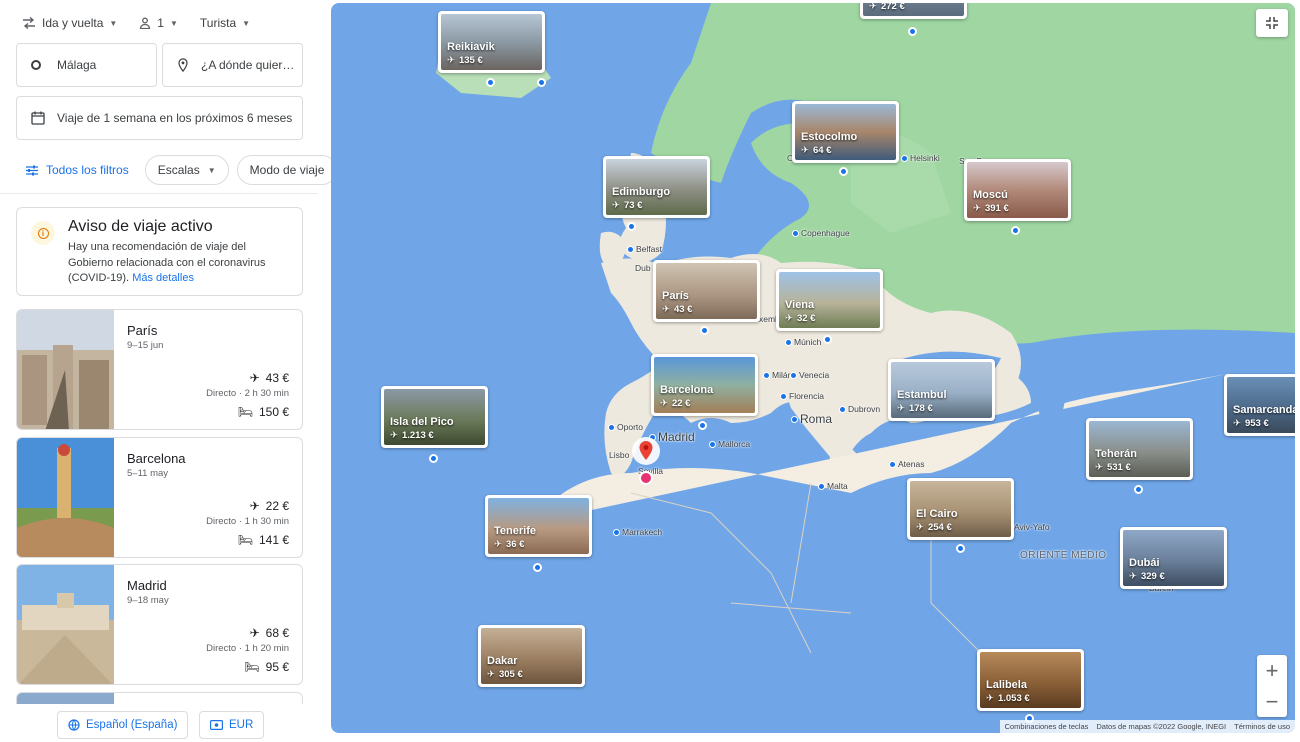 The image size is (1300, 742). What do you see at coordinates (32, 170) in the screenshot?
I see `sliders-icon` at bounding box center [32, 170].